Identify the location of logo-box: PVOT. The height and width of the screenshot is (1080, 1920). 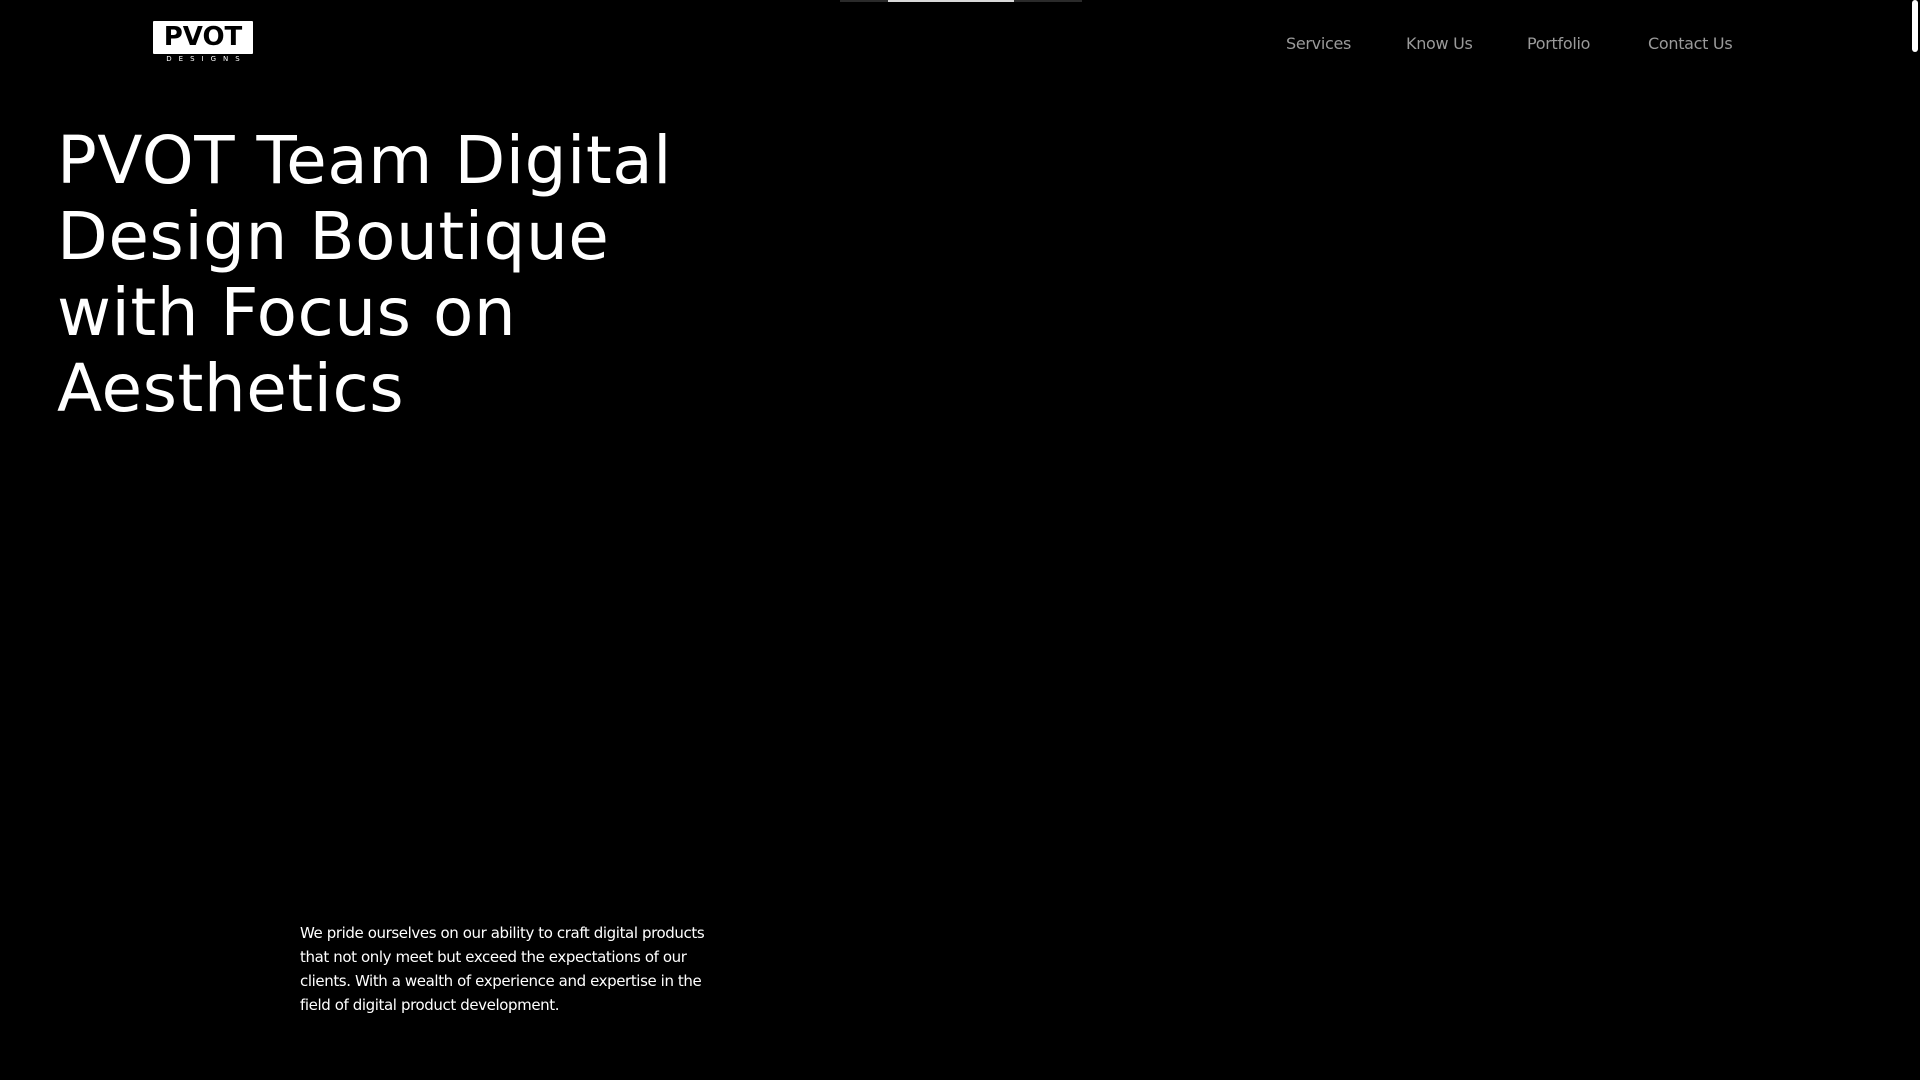
(203, 37).